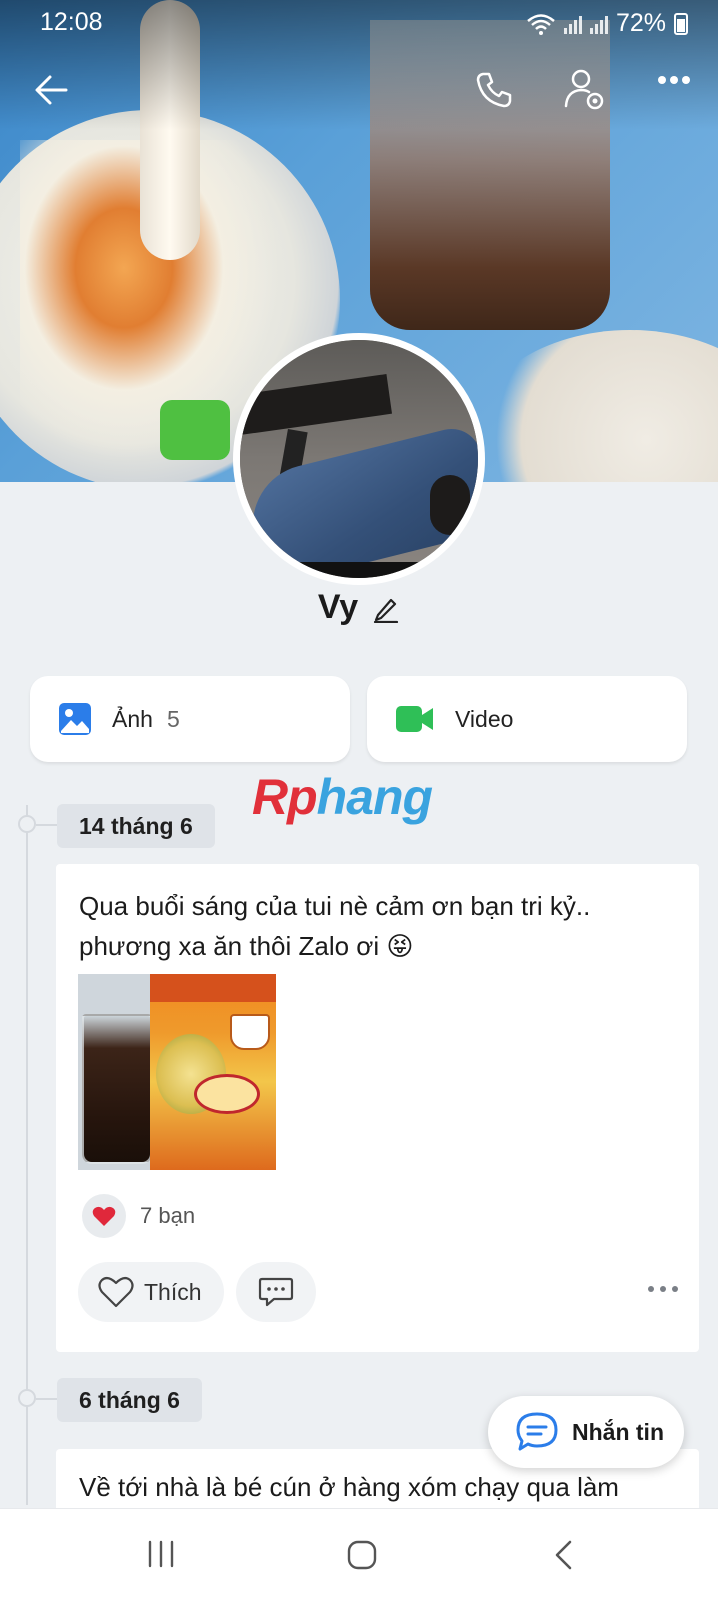 Image resolution: width=718 pixels, height=1600 pixels. What do you see at coordinates (138, 1216) in the screenshot?
I see `reaction-summary: 7 bạn` at bounding box center [138, 1216].